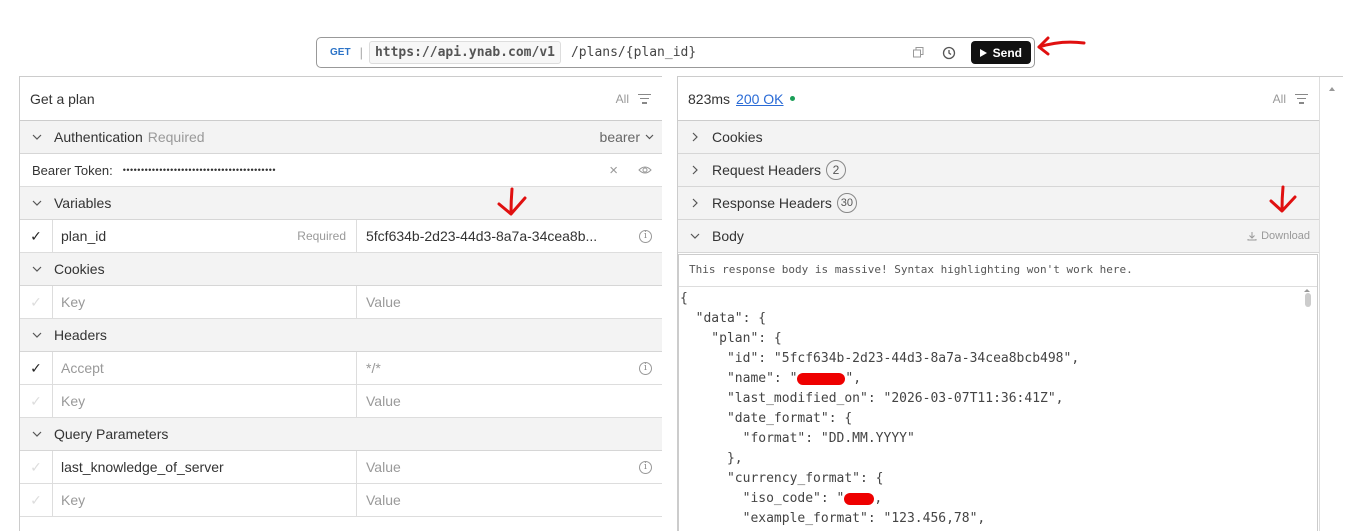 The width and height of the screenshot is (1354, 531). What do you see at coordinates (464, 52) in the screenshot?
I see `base-url: https://api.ynab.com/v1` at bounding box center [464, 52].